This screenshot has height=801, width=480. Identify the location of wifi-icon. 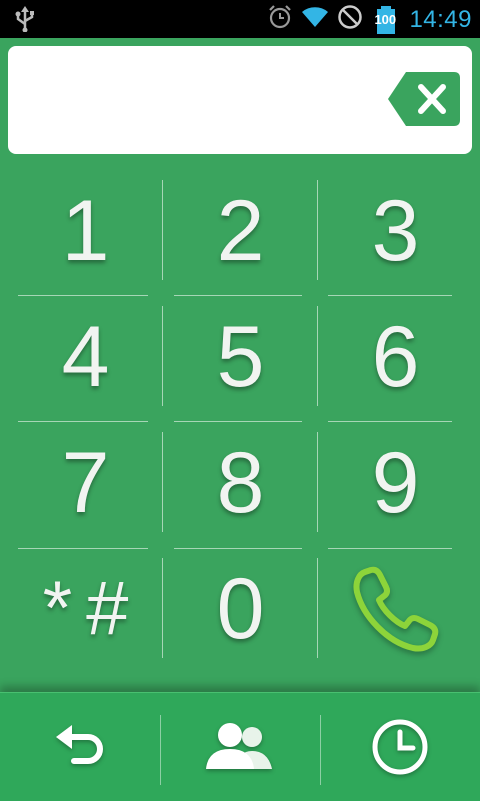
(315, 19).